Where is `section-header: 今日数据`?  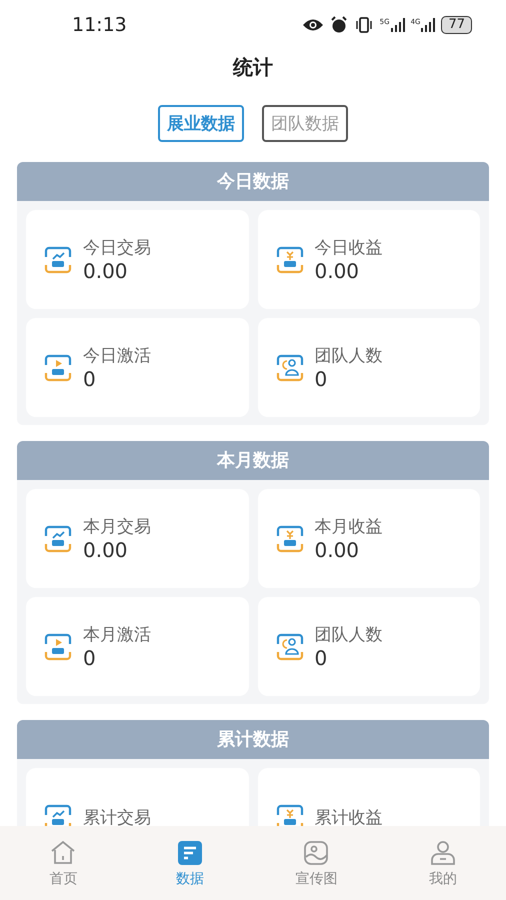 section-header: 今日数据 is located at coordinates (253, 181).